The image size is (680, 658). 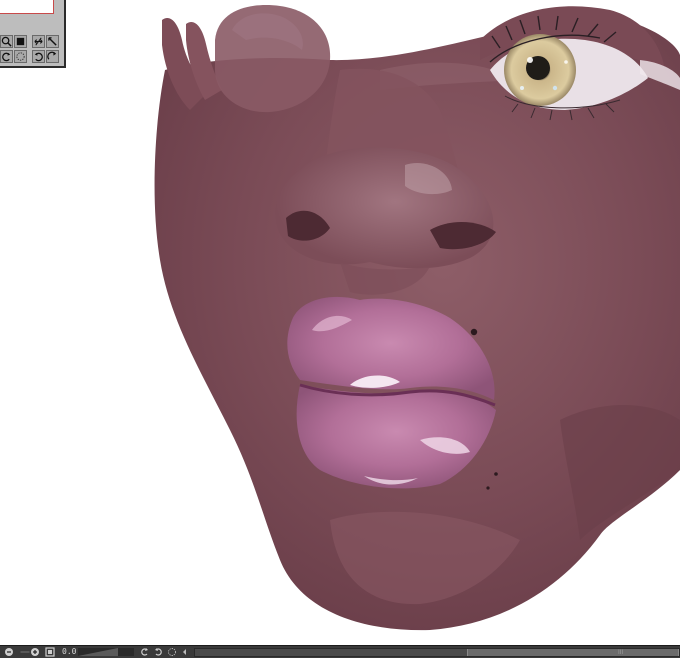 I want to click on flip-horizontal-icon, so click(x=38, y=41).